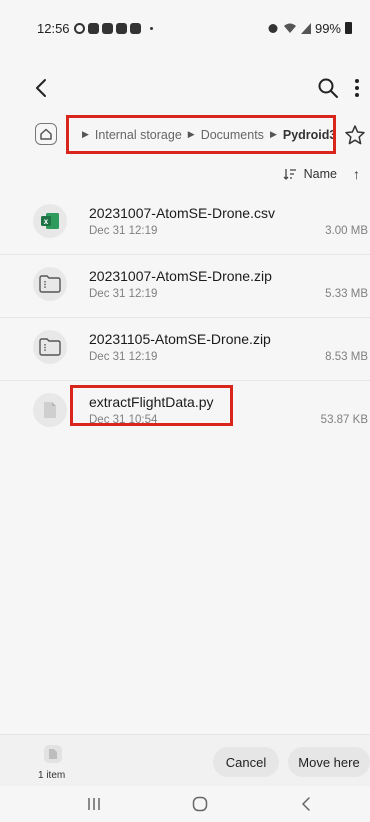 The height and width of the screenshot is (822, 370). I want to click on back-nav-button, so click(306, 804).